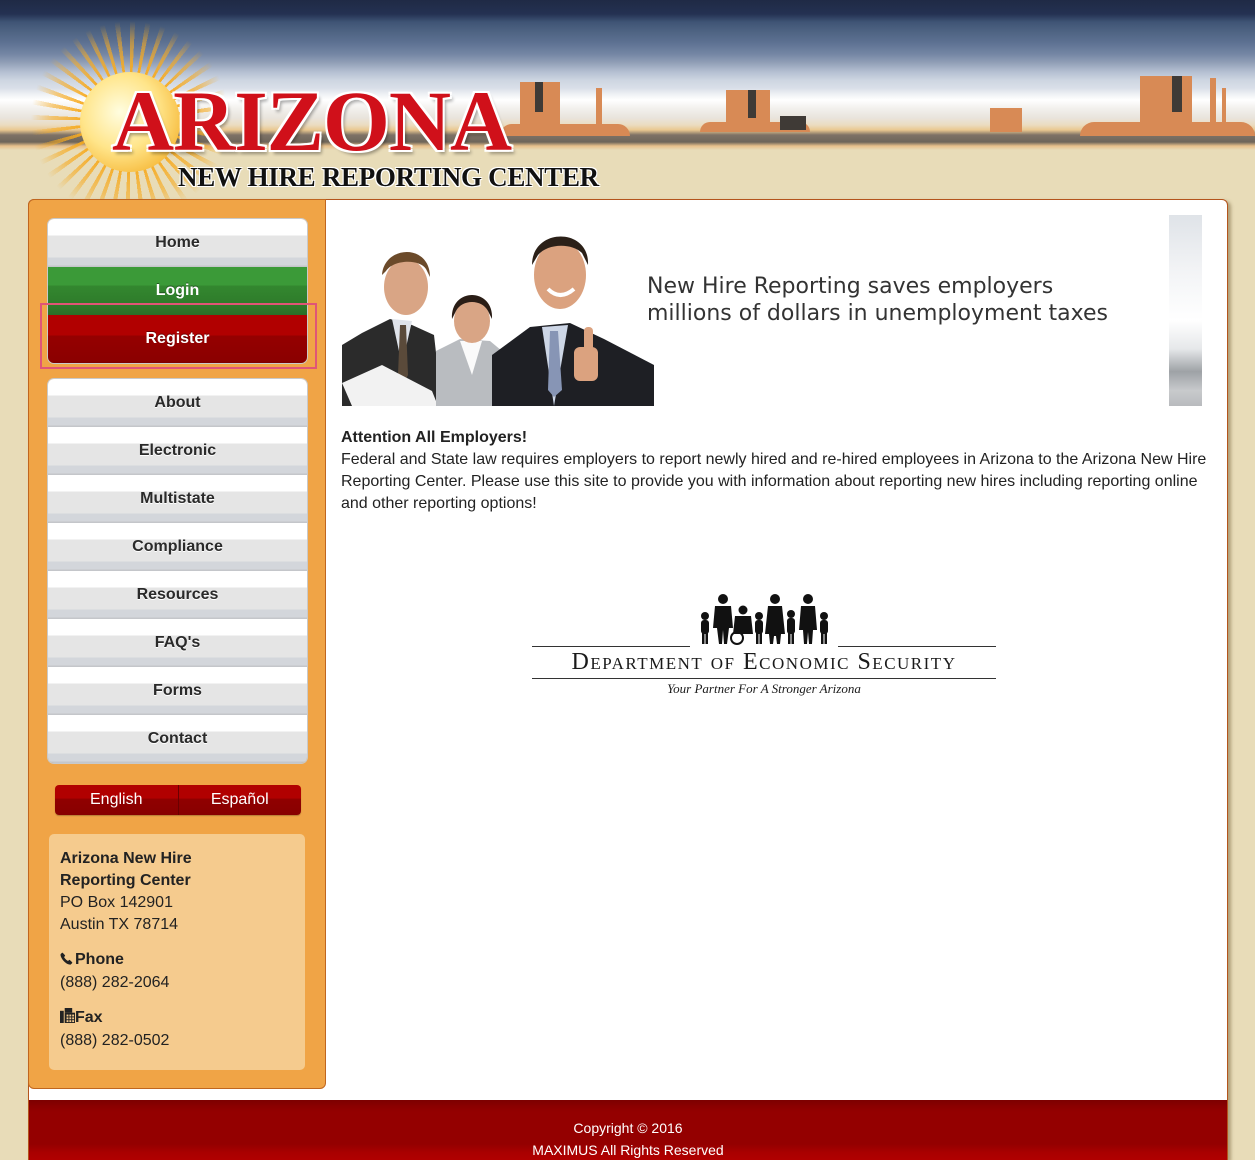 The image size is (1255, 1160). What do you see at coordinates (312, 121) in the screenshot?
I see `site-title: ARIZONA` at bounding box center [312, 121].